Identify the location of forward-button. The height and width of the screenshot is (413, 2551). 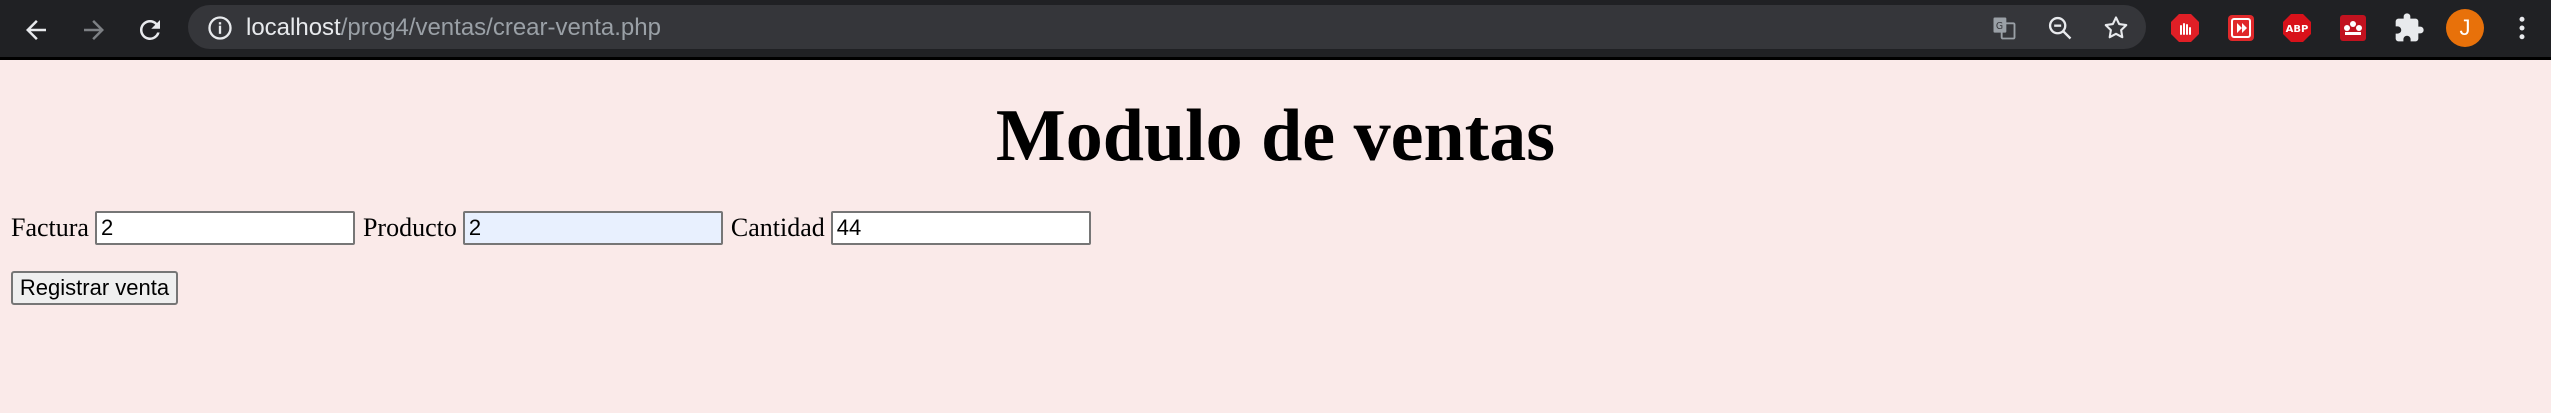
(94, 30).